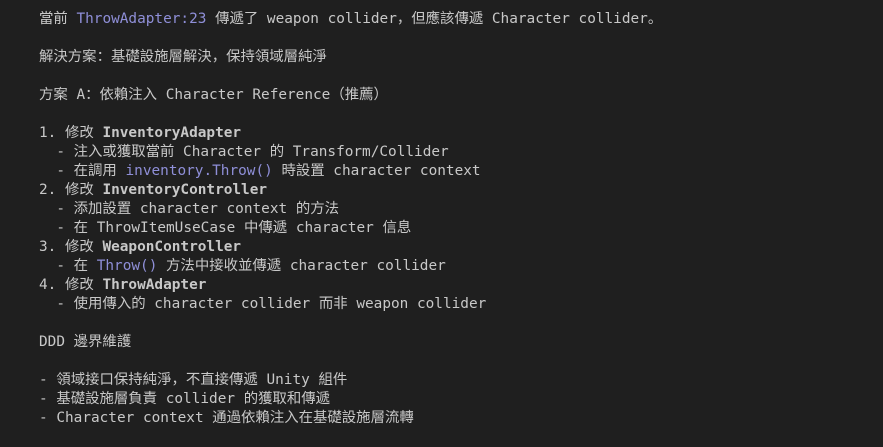  Describe the element at coordinates (301, 266) in the screenshot. I see `text-span: 方法中接收並傳遞 character collider` at that location.